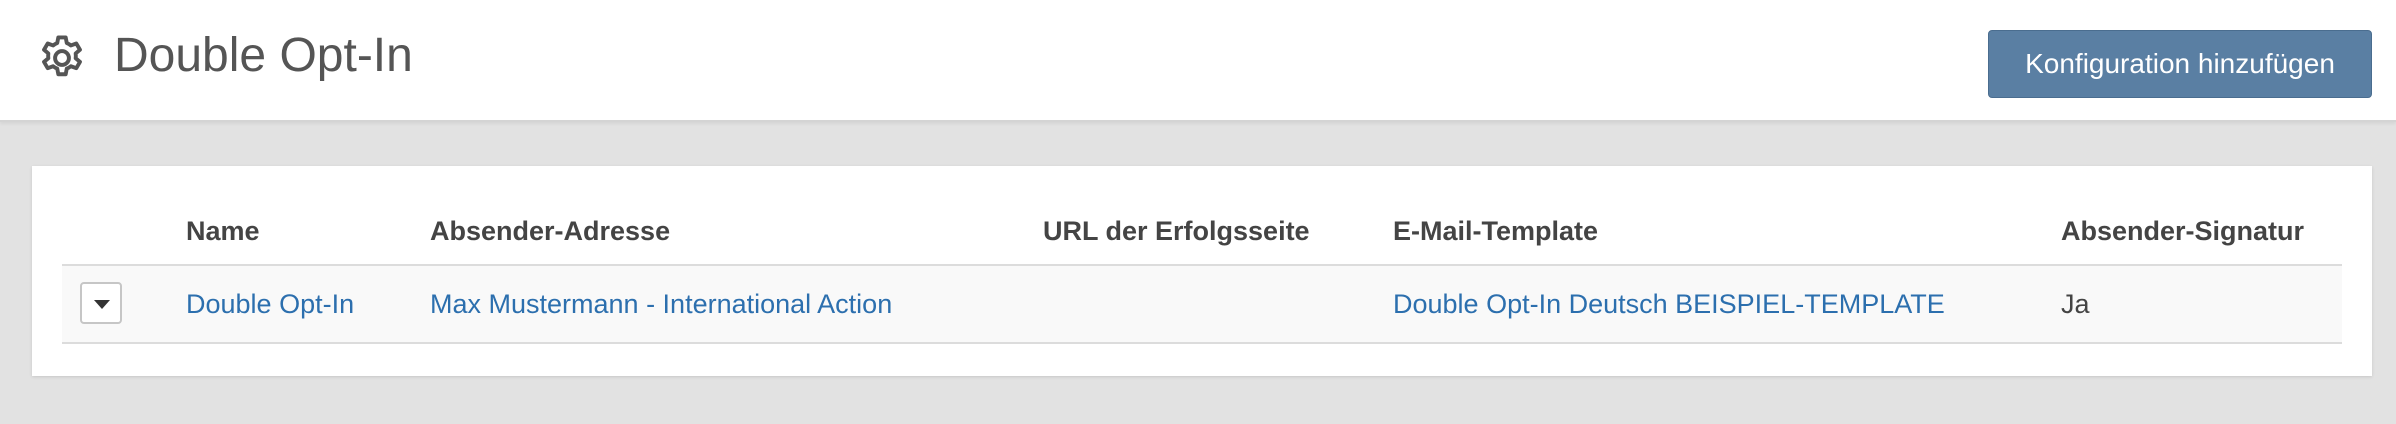 The image size is (2396, 424). I want to click on column-header-name: Name, so click(223, 231).